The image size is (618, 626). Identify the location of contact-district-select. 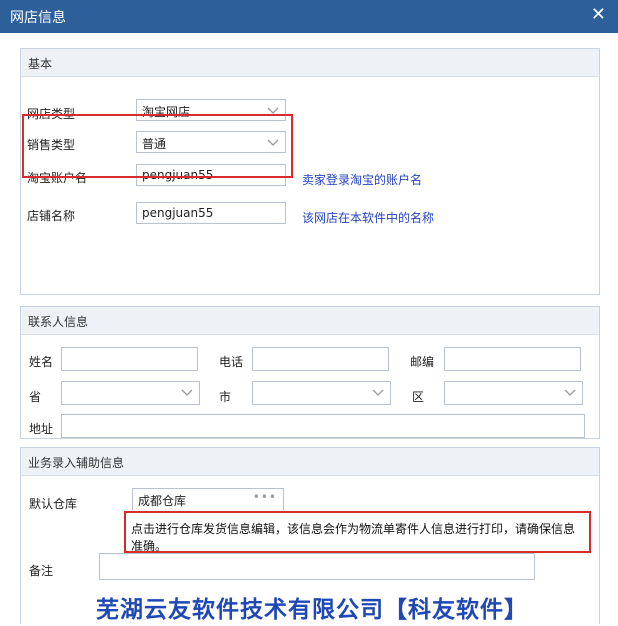
(513, 393).